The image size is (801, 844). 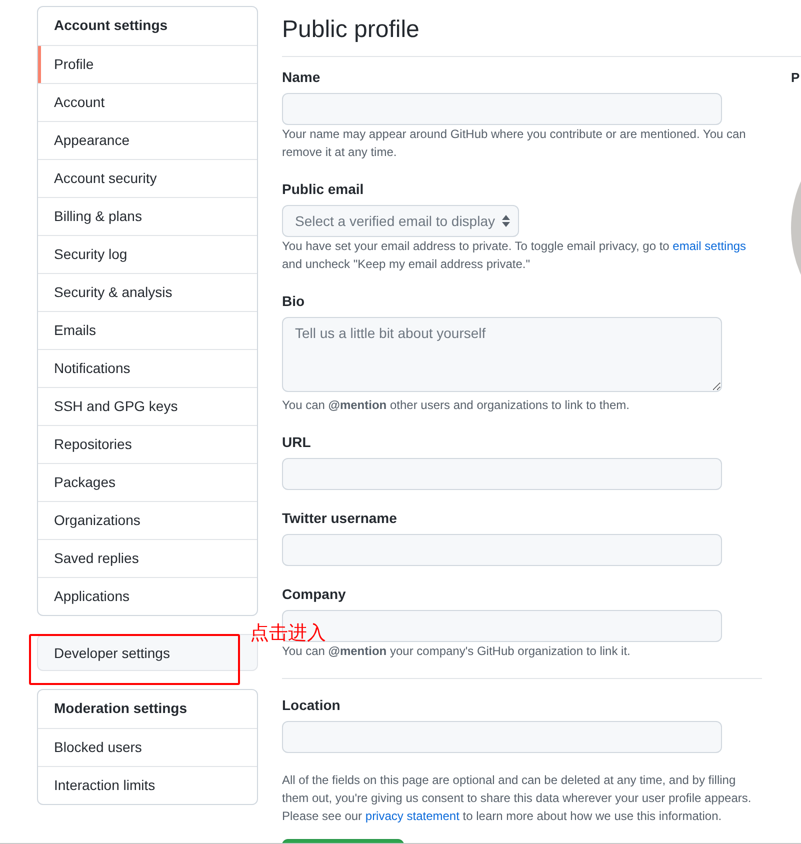 What do you see at coordinates (147, 444) in the screenshot?
I see `sidebar-item: Repositories` at bounding box center [147, 444].